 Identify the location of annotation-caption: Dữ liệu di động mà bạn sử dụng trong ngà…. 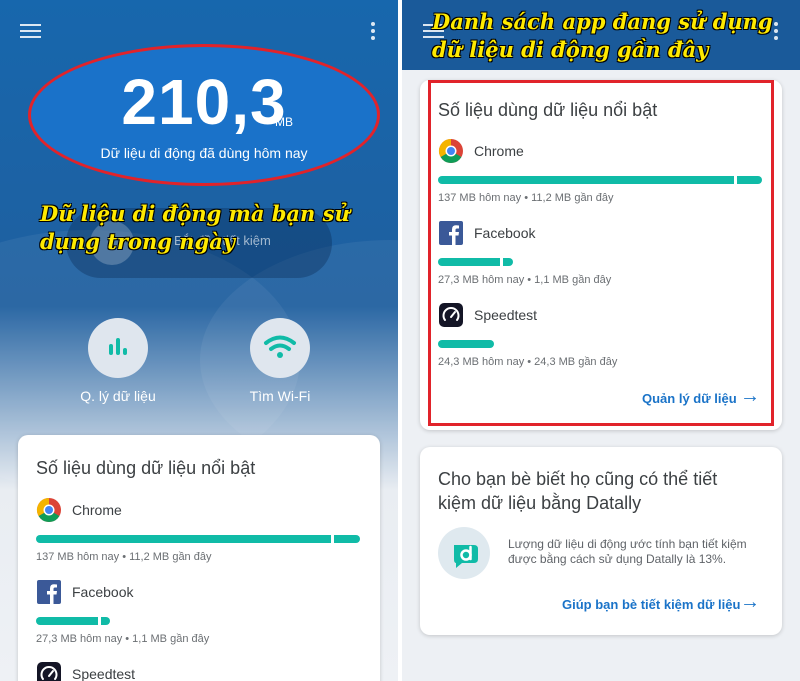
(195, 227).